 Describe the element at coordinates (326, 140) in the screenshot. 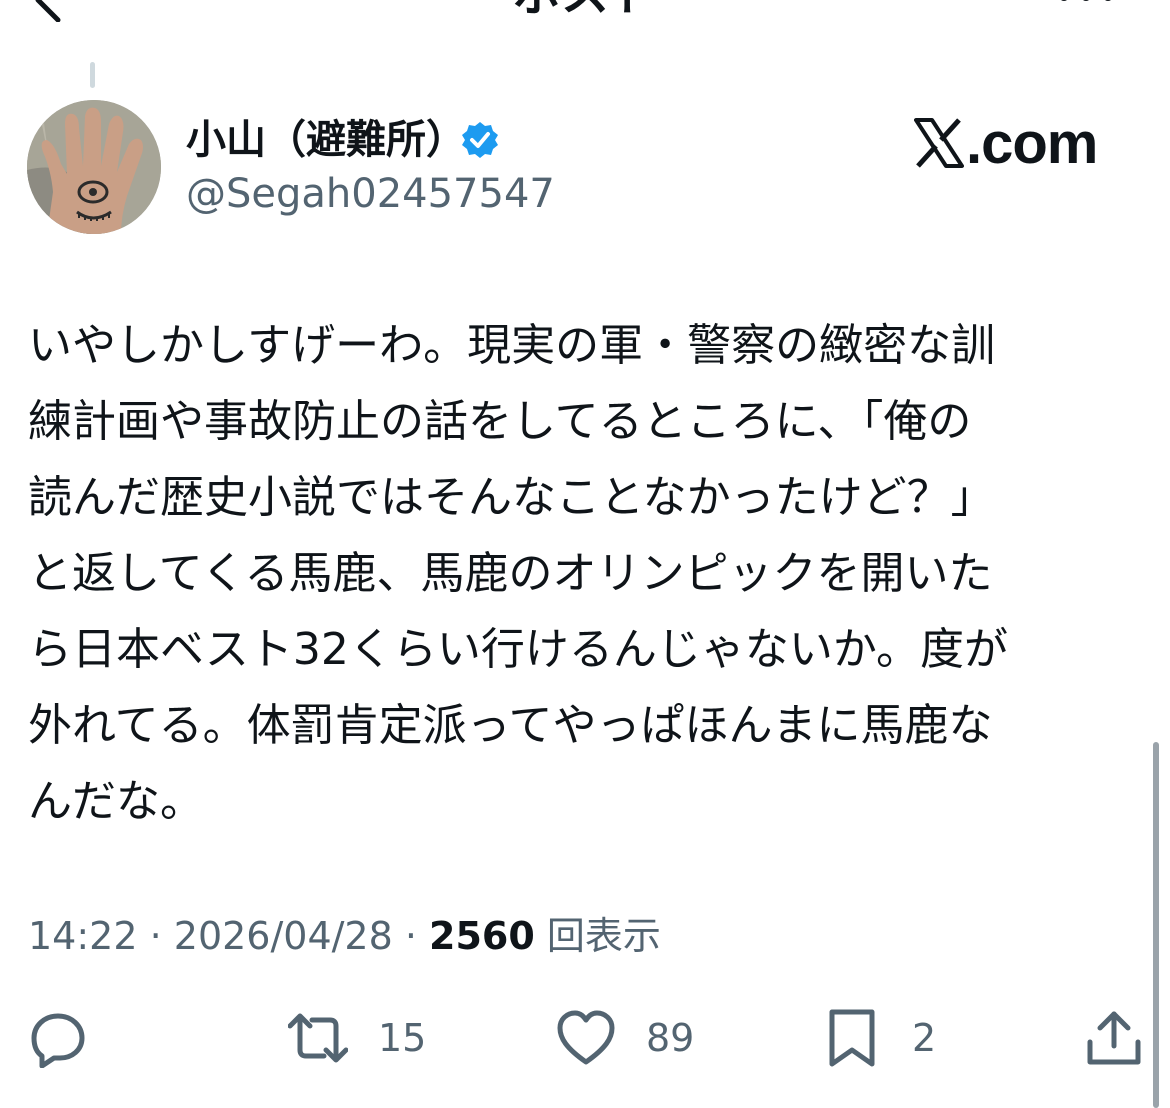

I see `author-name: 小山（避難所）` at that location.